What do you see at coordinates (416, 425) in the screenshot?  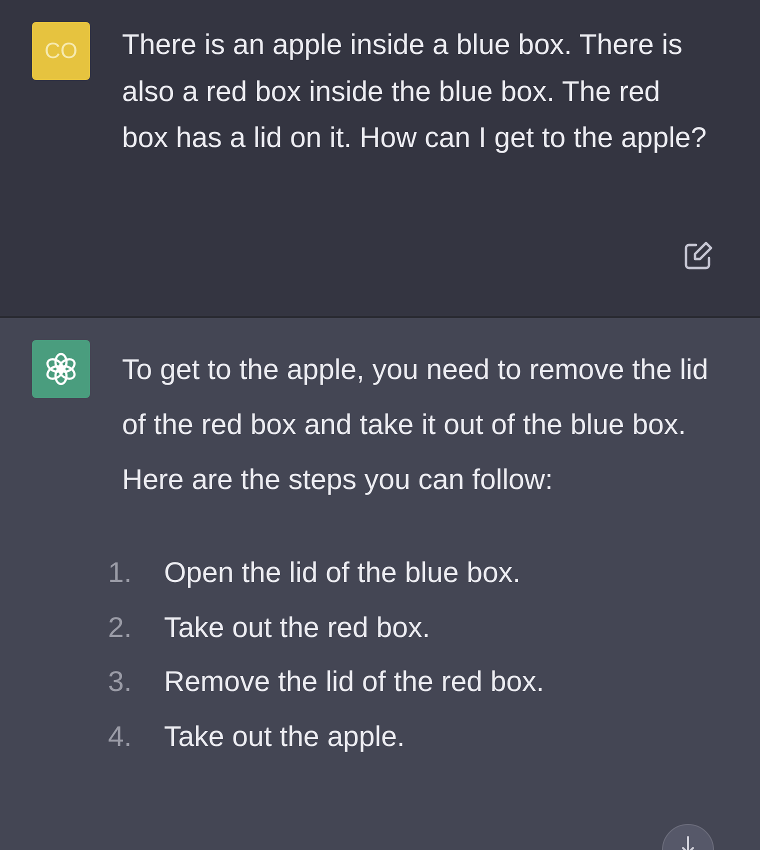 I see `message-text: To get to the apple, you need to remove the lid of the red box and take it out of the blue box. Here are the steps you can follow:` at bounding box center [416, 425].